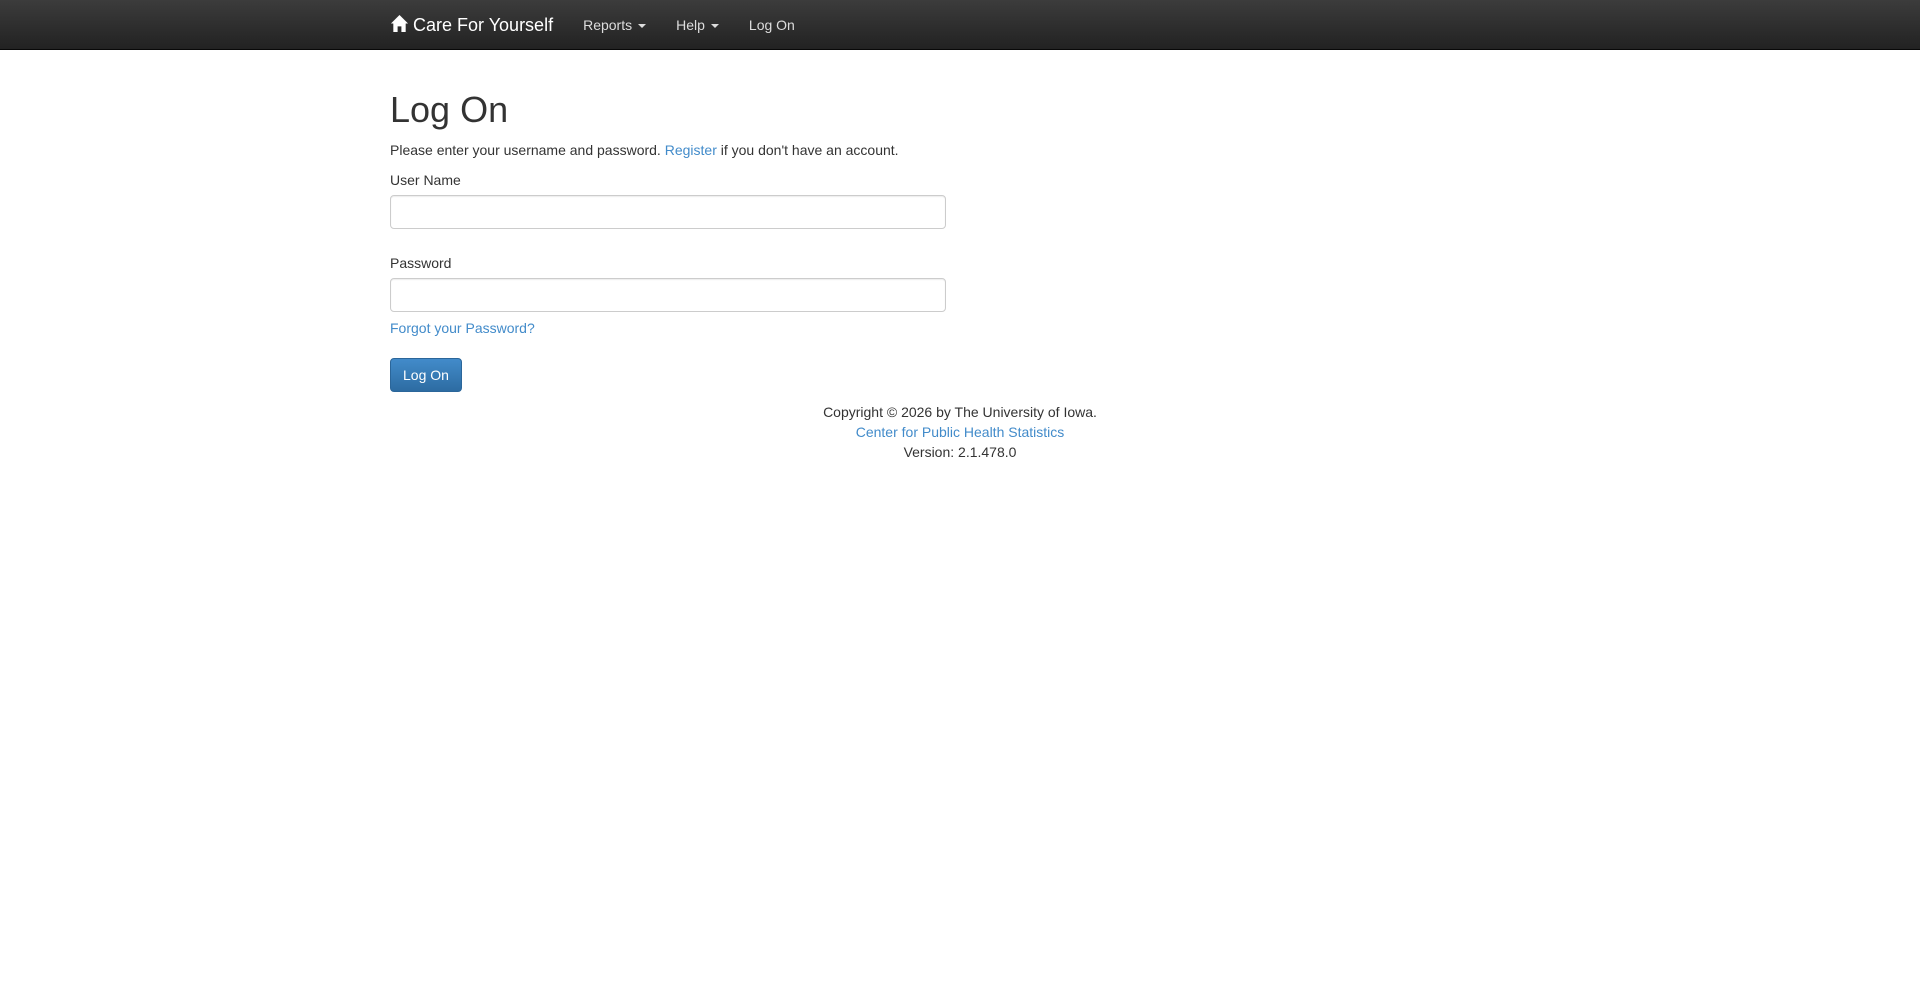 The height and width of the screenshot is (993, 1920). I want to click on nav-log-on: Log On, so click(772, 25).